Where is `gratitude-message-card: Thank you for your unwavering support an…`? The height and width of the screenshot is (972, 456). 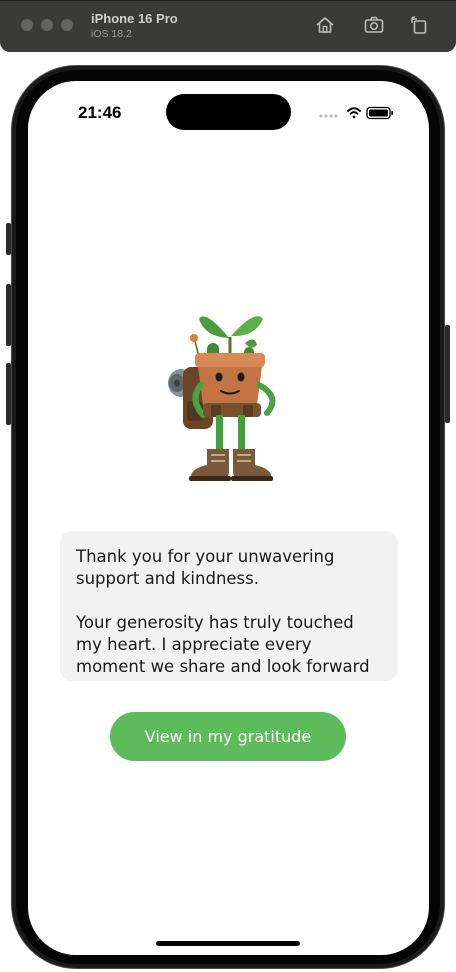
gratitude-message-card: Thank you for your unwavering support an… is located at coordinates (229, 606).